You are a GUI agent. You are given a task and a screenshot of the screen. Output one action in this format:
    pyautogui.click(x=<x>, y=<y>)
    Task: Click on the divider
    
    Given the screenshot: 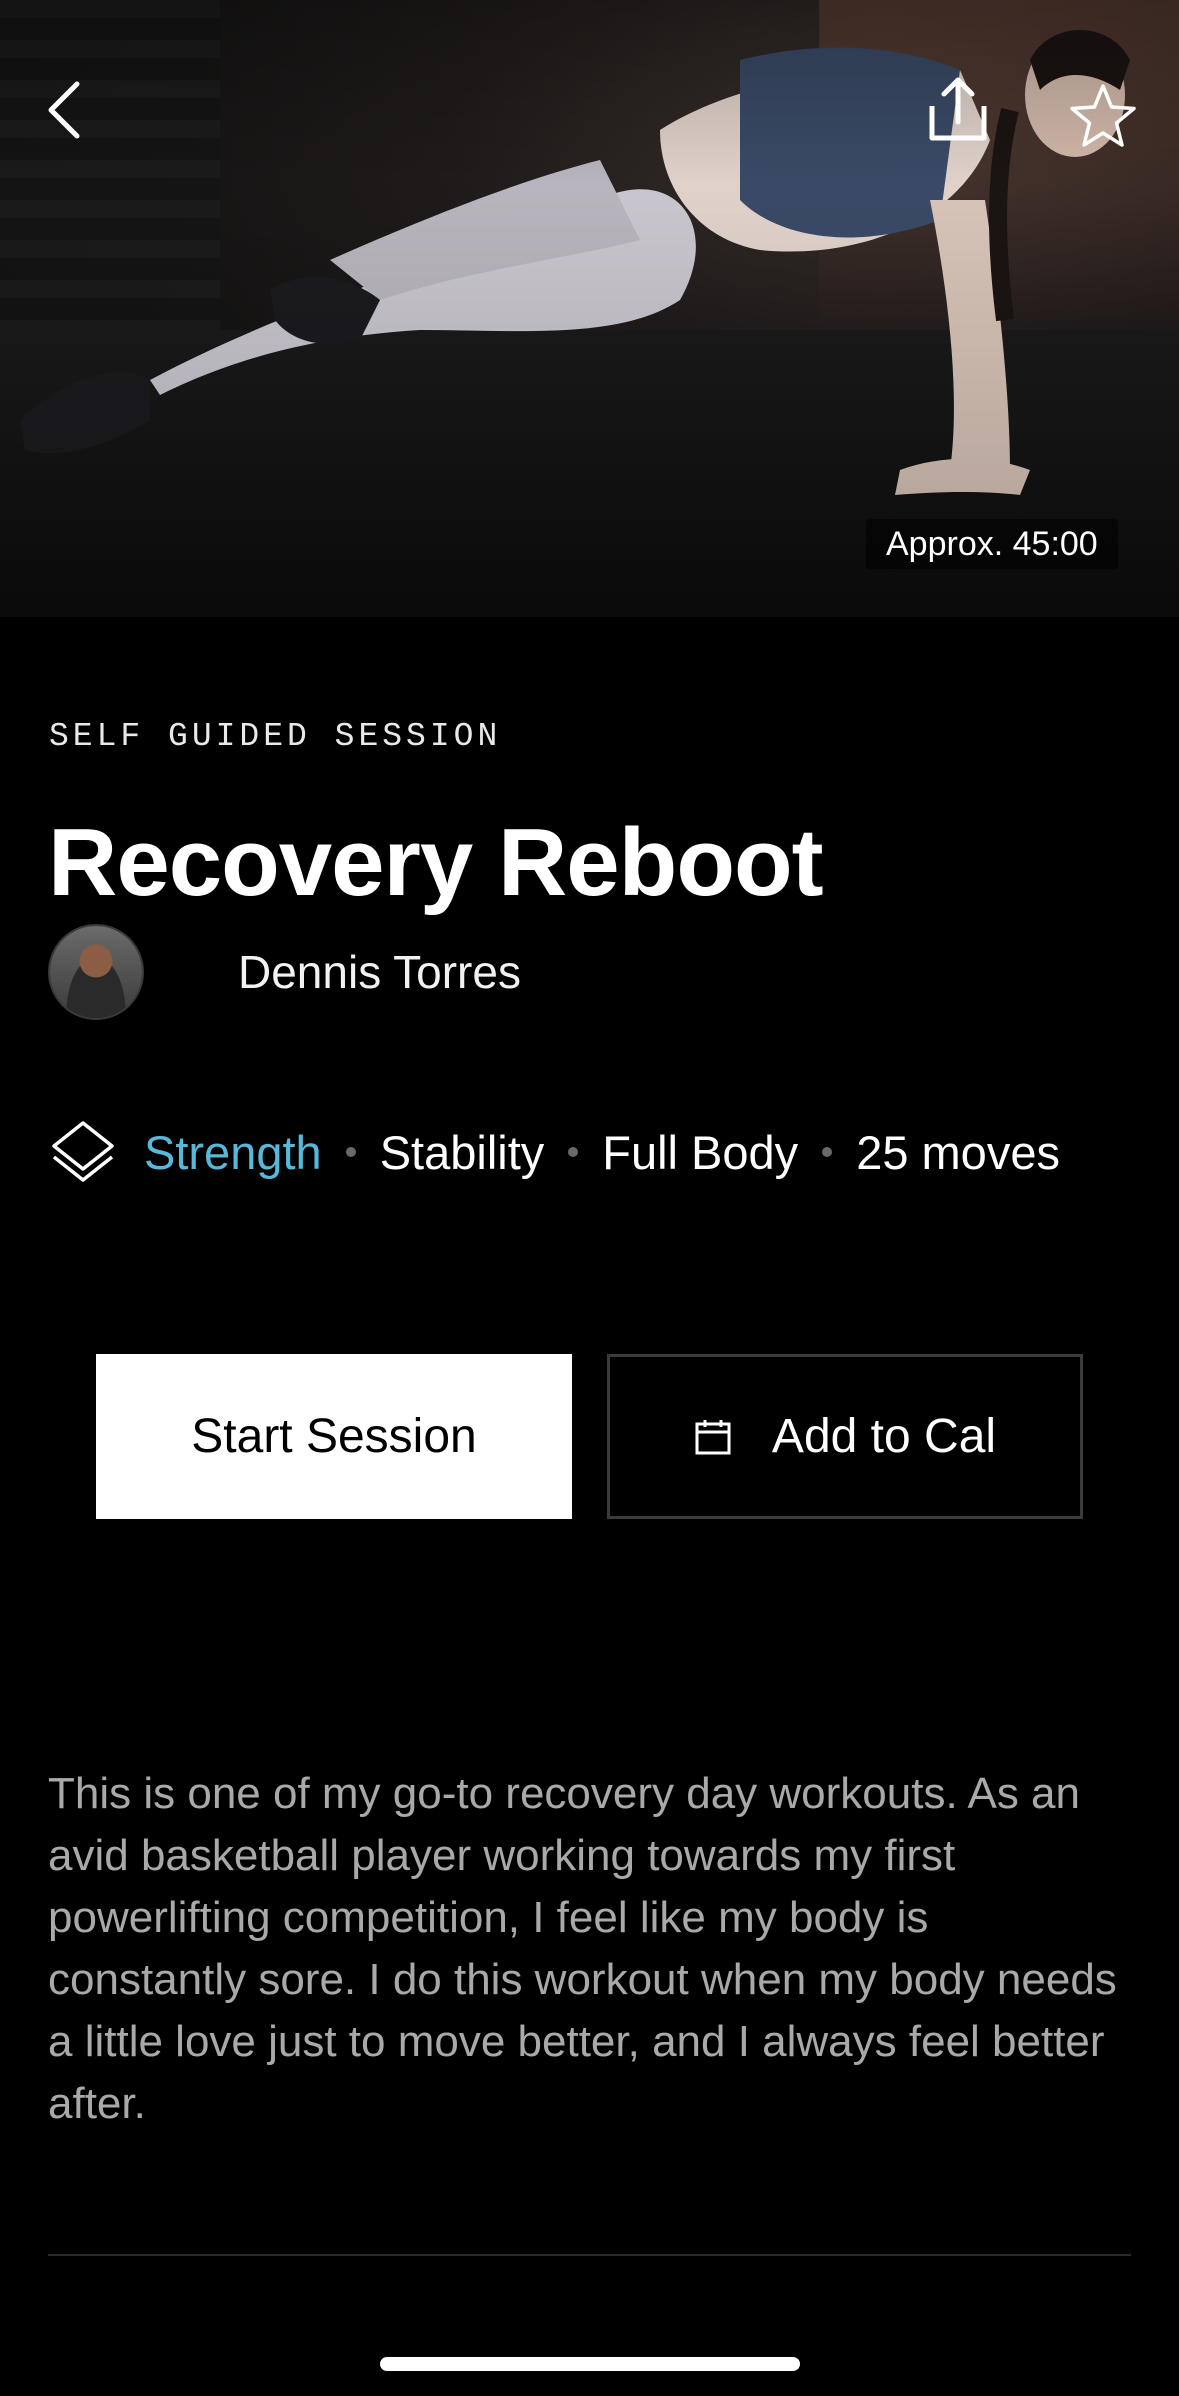 What is the action you would take?
    pyautogui.click(x=589, y=2255)
    